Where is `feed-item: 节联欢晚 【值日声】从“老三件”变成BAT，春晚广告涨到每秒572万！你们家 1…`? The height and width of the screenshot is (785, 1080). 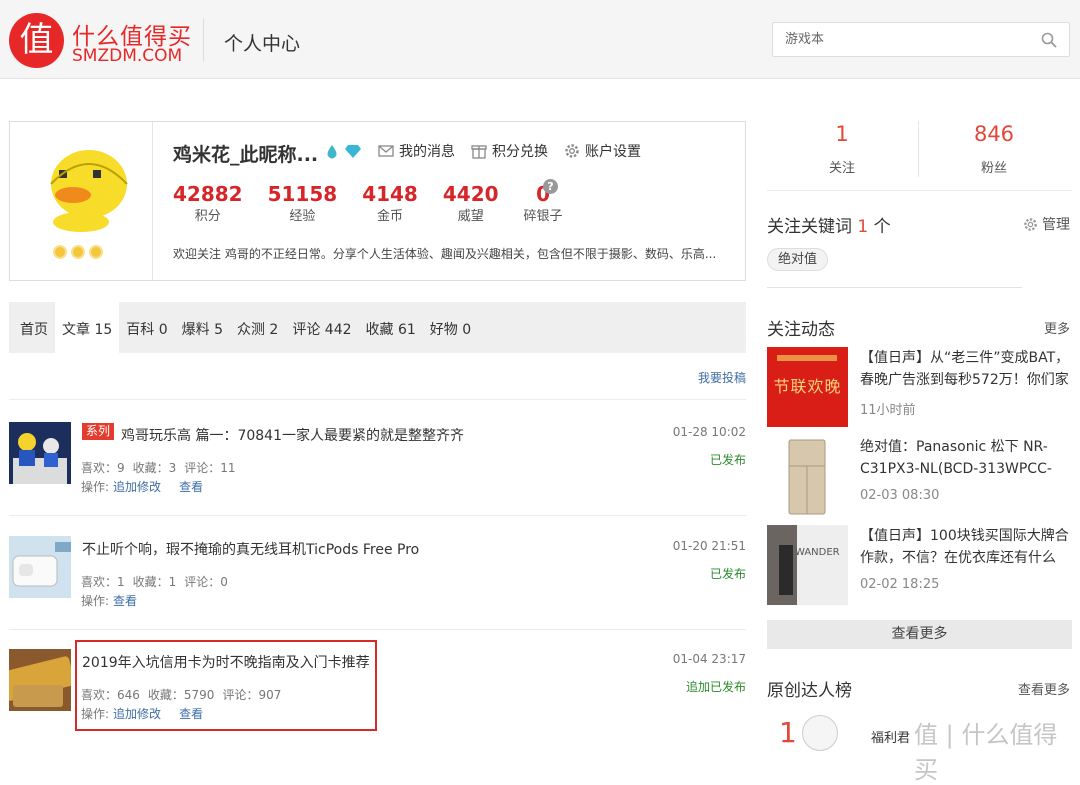 feed-item: 节联欢晚 【值日声】从“老三件”变成BAT，春晚广告涨到每秒572万！你们家 1… is located at coordinates (919, 388).